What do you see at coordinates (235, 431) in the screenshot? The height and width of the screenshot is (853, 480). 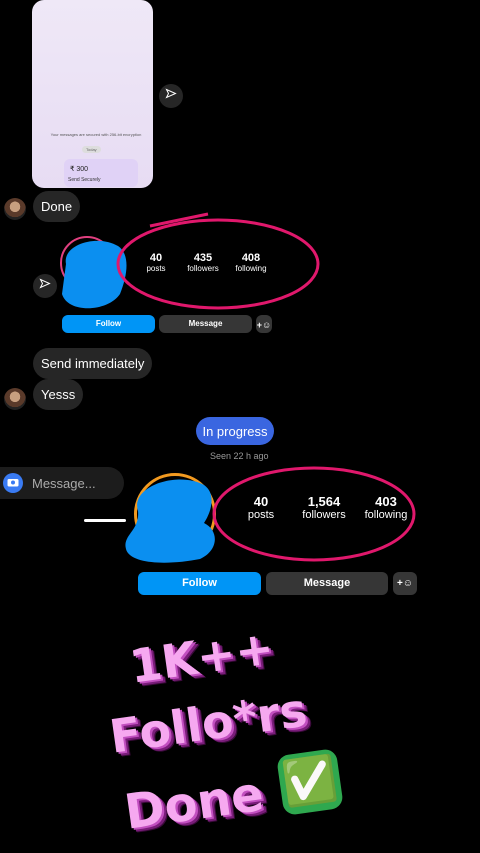 I see `sent-message-bubble: In progress` at bounding box center [235, 431].